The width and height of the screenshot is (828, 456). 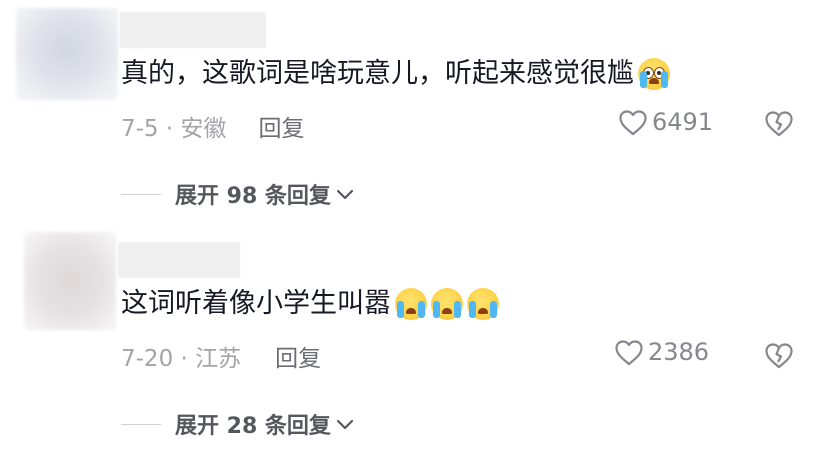 What do you see at coordinates (181, 359) in the screenshot?
I see `date-location: 7-20 · 江苏` at bounding box center [181, 359].